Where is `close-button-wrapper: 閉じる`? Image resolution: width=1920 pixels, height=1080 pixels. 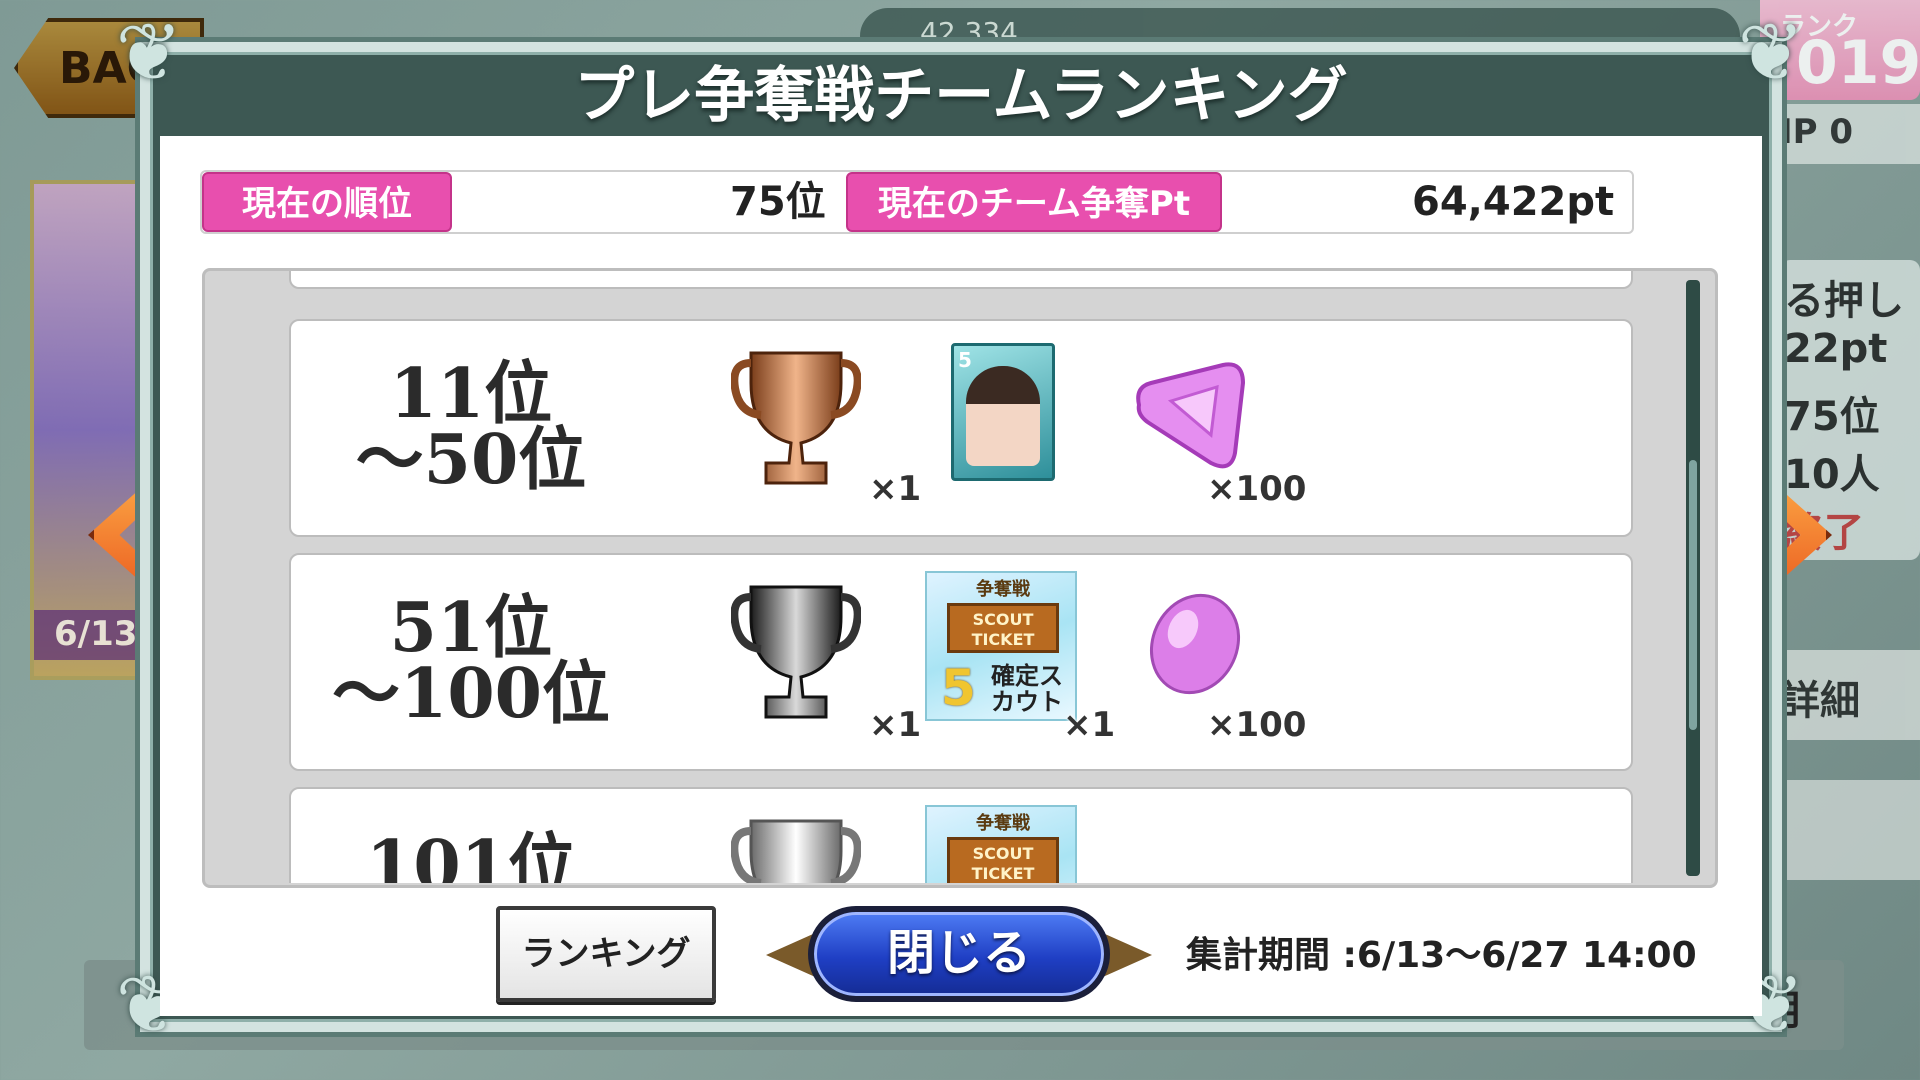
close-button-wrapper: 閉じる is located at coordinates (959, 954).